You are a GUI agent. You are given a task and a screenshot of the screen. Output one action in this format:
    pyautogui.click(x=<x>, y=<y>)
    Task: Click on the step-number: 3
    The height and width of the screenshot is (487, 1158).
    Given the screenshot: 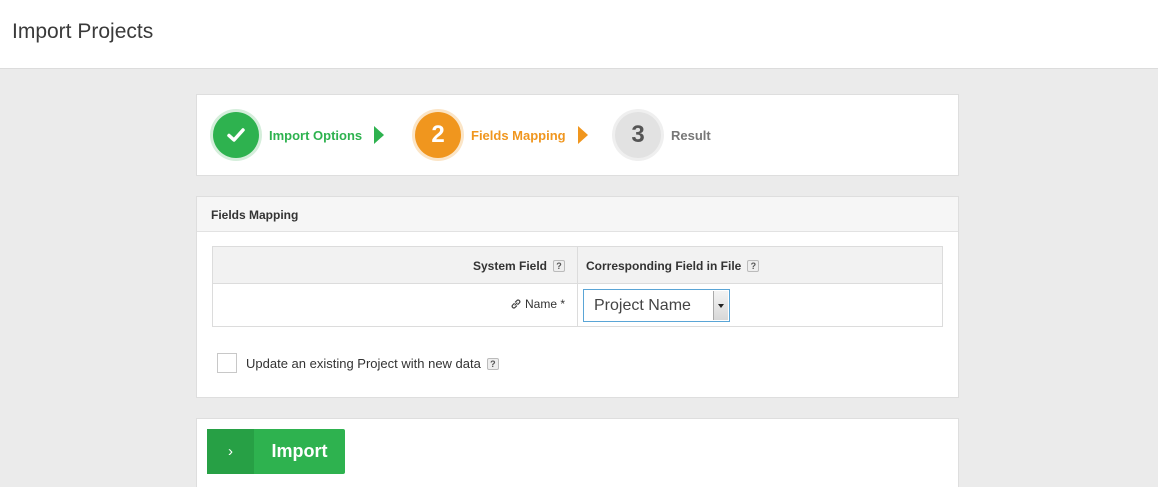 What is the action you would take?
    pyautogui.click(x=638, y=135)
    